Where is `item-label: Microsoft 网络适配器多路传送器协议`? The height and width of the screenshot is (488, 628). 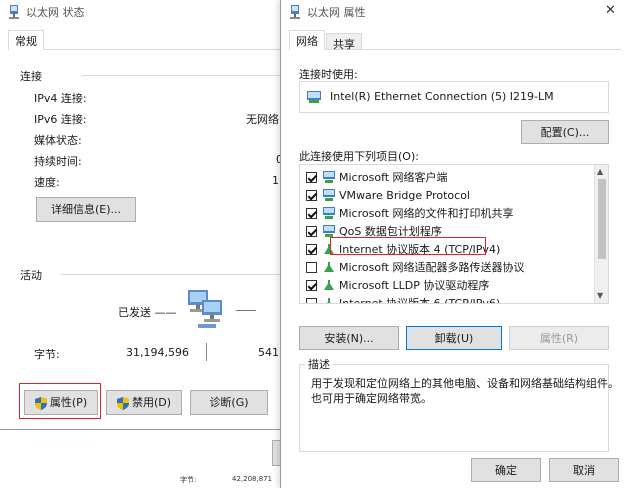 item-label: Microsoft 网络适配器多路传送器协议 is located at coordinates (432, 267).